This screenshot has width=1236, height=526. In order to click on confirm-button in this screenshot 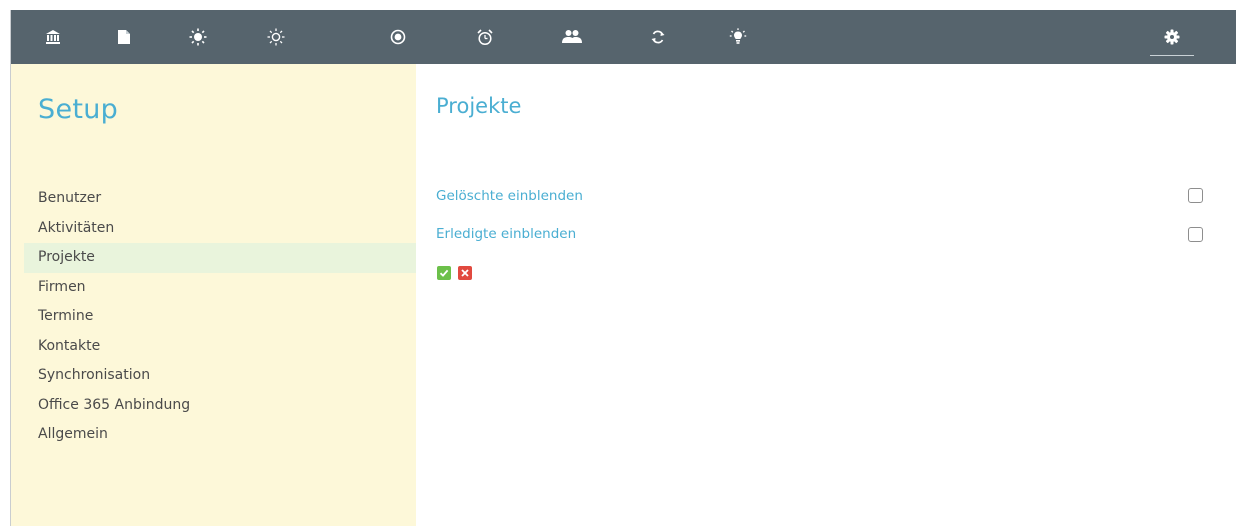, I will do `click(444, 273)`.